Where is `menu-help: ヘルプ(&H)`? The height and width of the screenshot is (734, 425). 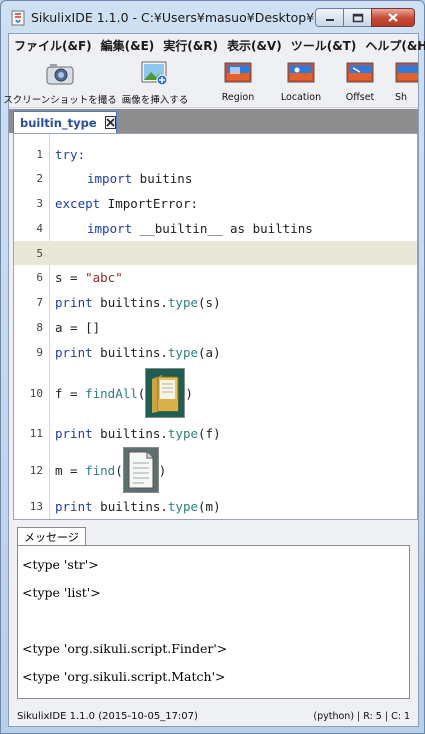
menu-help: ヘルプ(&H) is located at coordinates (393, 45).